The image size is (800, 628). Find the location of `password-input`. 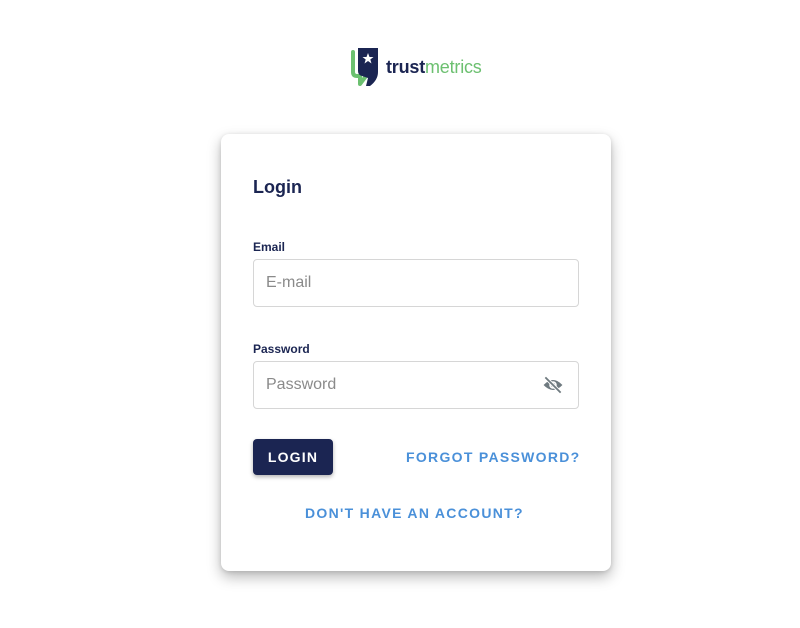

password-input is located at coordinates (416, 385).